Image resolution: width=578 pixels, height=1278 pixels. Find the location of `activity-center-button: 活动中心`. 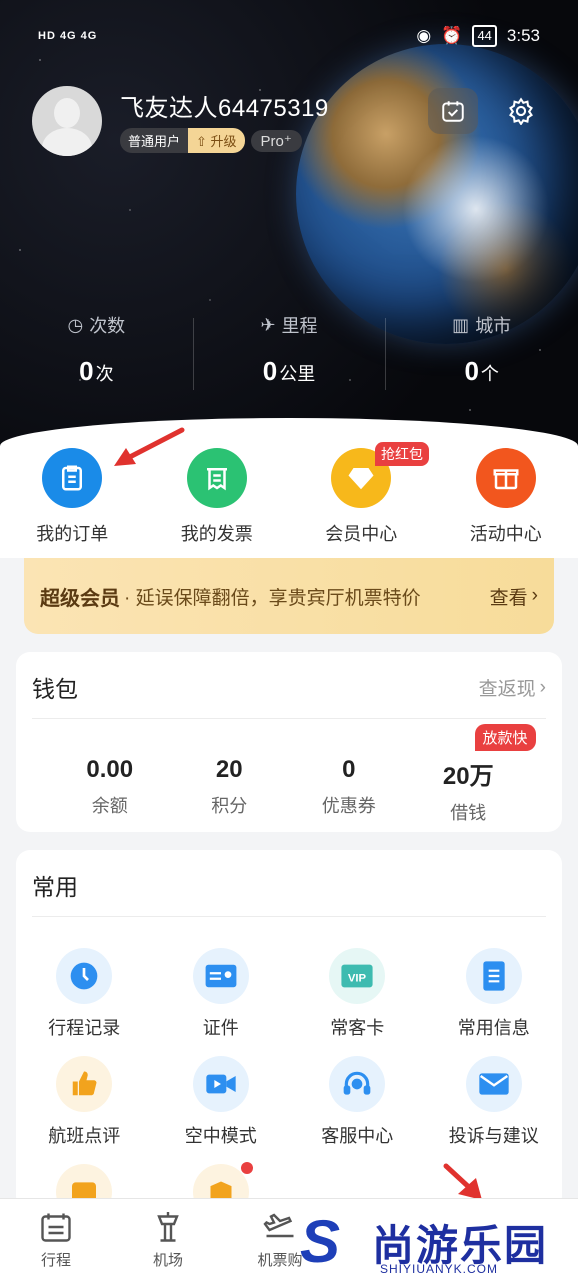

activity-center-button: 活动中心 is located at coordinates (506, 497).